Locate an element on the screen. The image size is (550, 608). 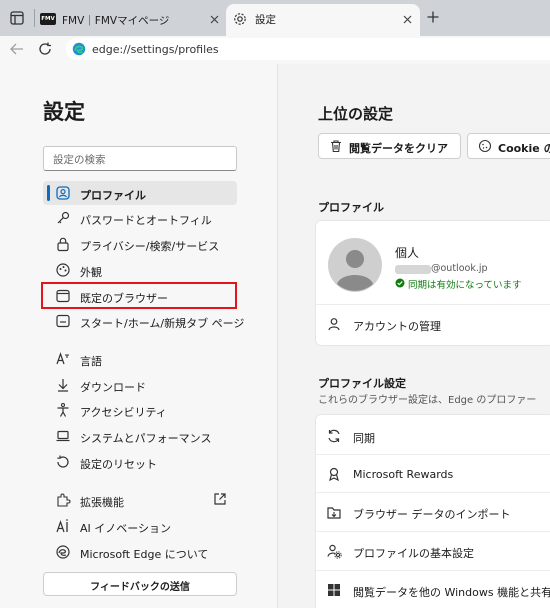
sidebar-item-language is located at coordinates (140, 359).